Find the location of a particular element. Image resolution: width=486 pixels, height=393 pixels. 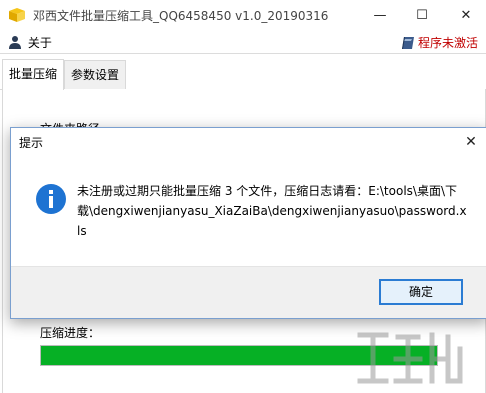

close-button: ✕ is located at coordinates (466, 15).